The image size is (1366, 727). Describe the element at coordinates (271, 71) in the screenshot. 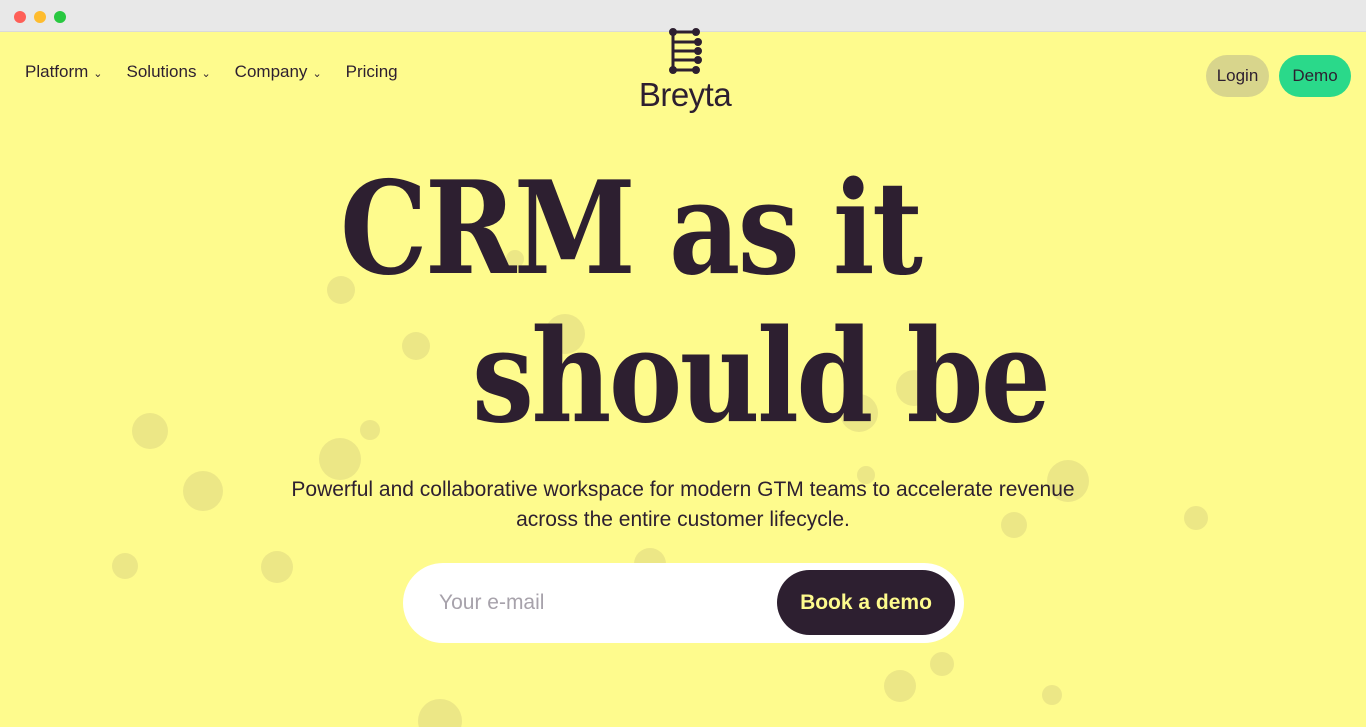

I see `nav-item-label: Company` at that location.